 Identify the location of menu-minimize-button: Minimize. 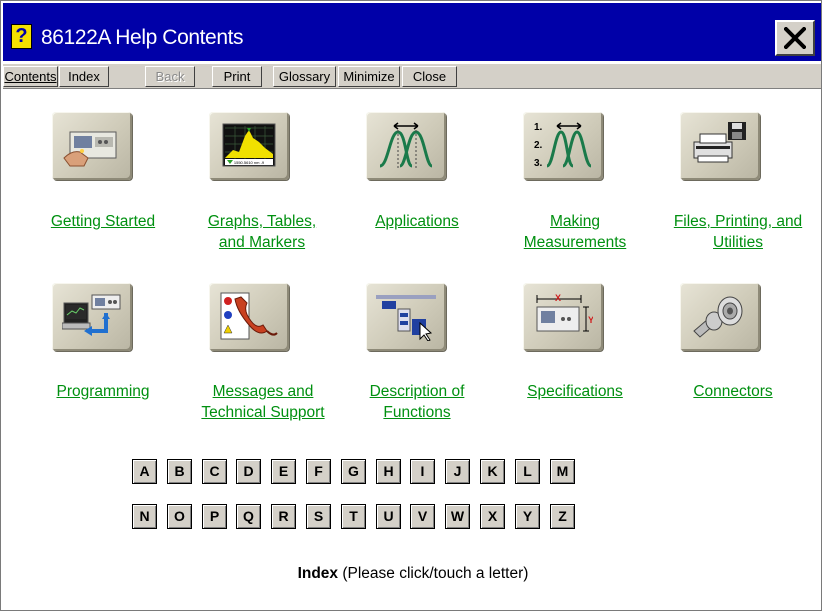
(369, 76).